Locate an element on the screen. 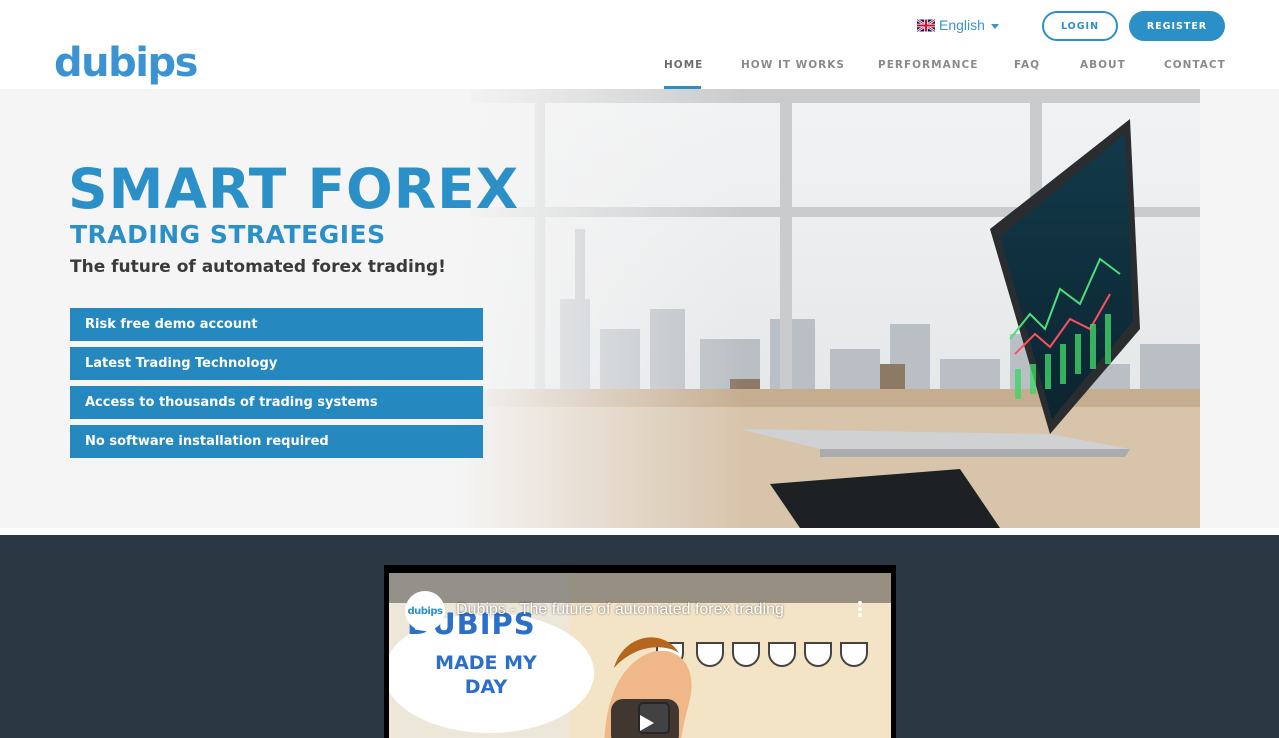  logo: dubips is located at coordinates (126, 63).